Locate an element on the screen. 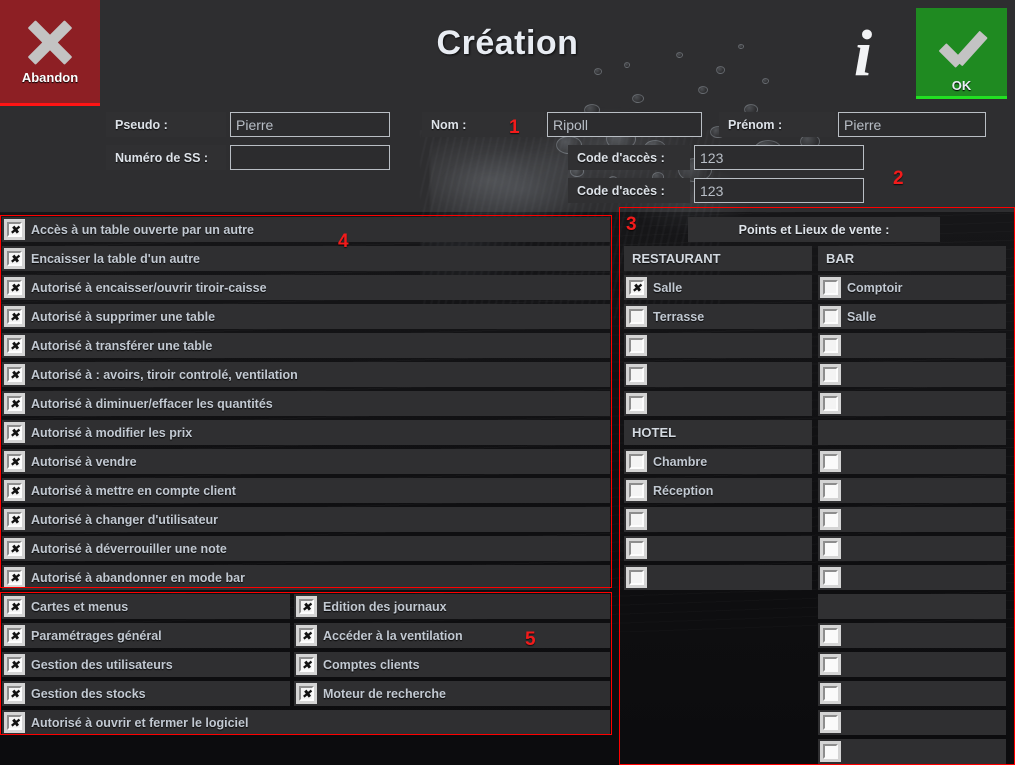 The image size is (1015, 765). ok-button: OK is located at coordinates (961, 53).